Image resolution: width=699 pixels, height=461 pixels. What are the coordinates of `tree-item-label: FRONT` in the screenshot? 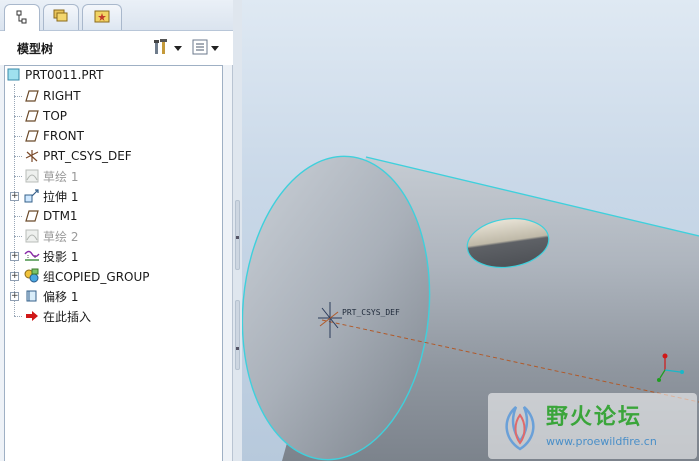 It's located at (63, 136).